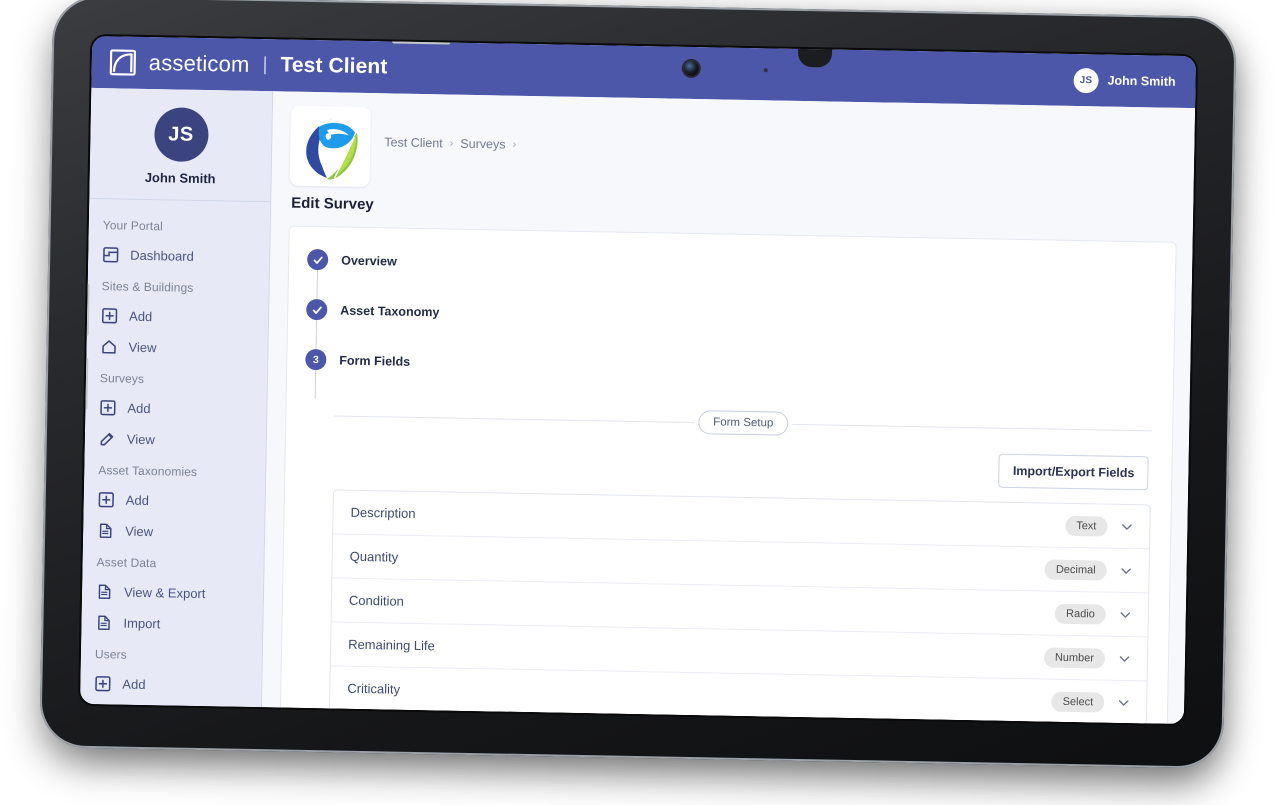 The width and height of the screenshot is (1280, 805). What do you see at coordinates (413, 142) in the screenshot?
I see `breadcrumb-item-client: Test Client` at bounding box center [413, 142].